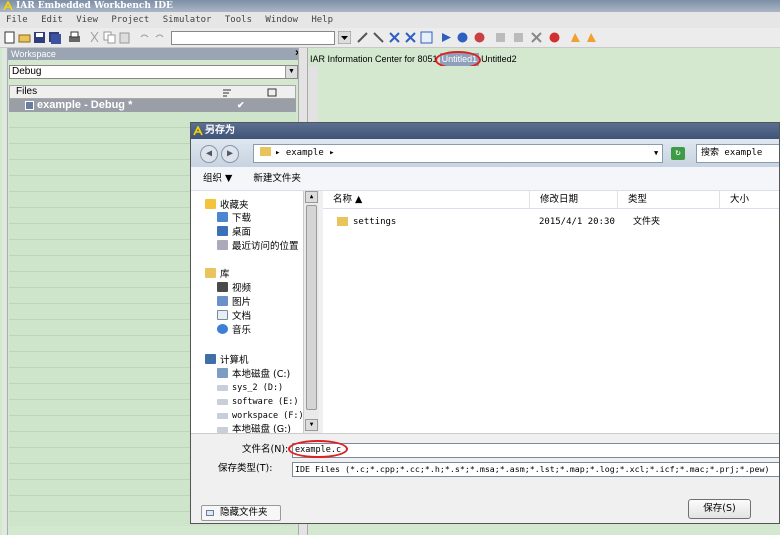 This screenshot has width=780, height=535. What do you see at coordinates (39, 37) in the screenshot?
I see `save-icon` at bounding box center [39, 37].